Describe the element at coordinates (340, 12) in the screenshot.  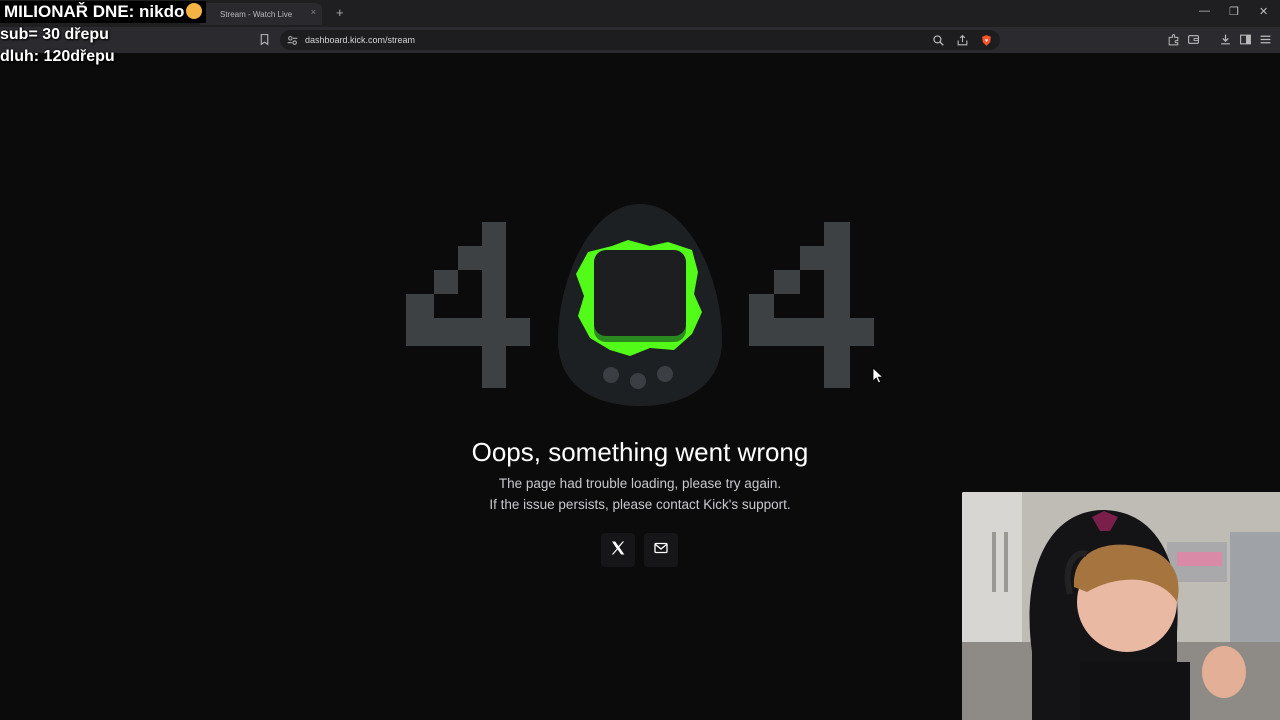
I see `new-tab-button: +` at that location.